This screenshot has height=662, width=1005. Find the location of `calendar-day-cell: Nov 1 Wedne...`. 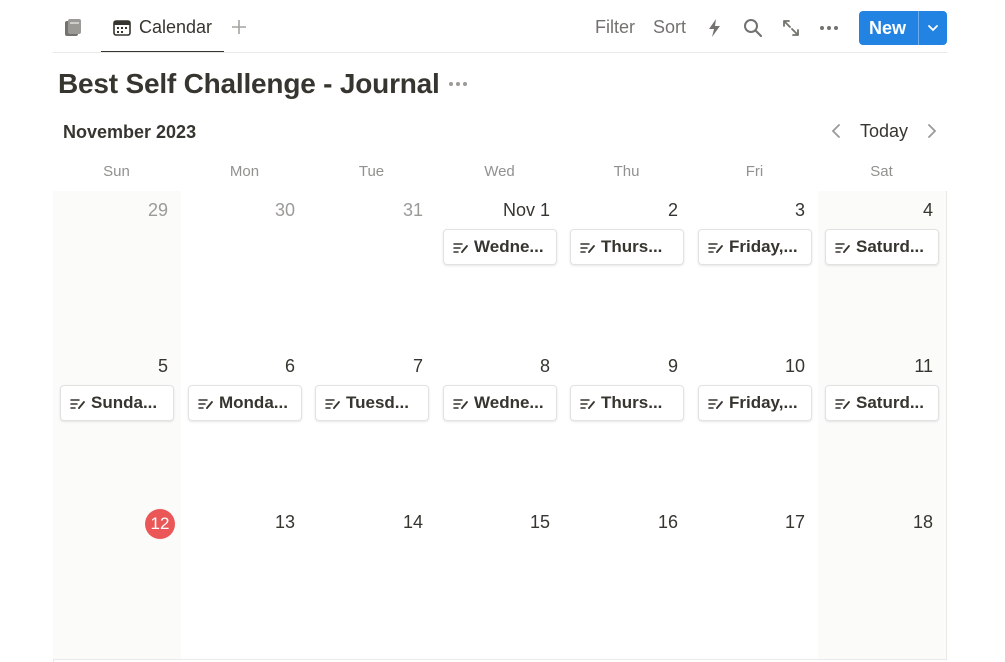

calendar-day-cell: Nov 1 Wedne... is located at coordinates (500, 269).